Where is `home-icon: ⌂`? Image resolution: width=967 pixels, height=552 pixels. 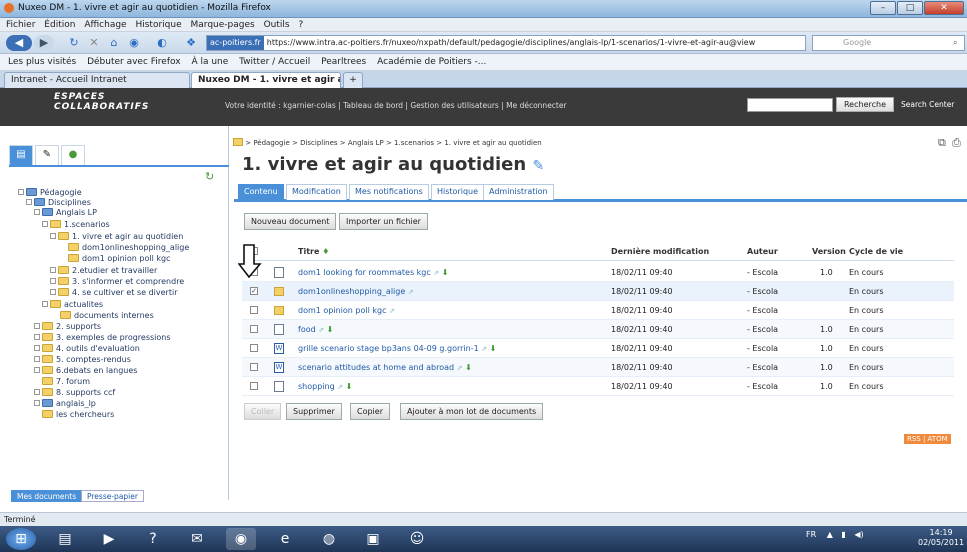
home-icon: ⌂ is located at coordinates (114, 43).